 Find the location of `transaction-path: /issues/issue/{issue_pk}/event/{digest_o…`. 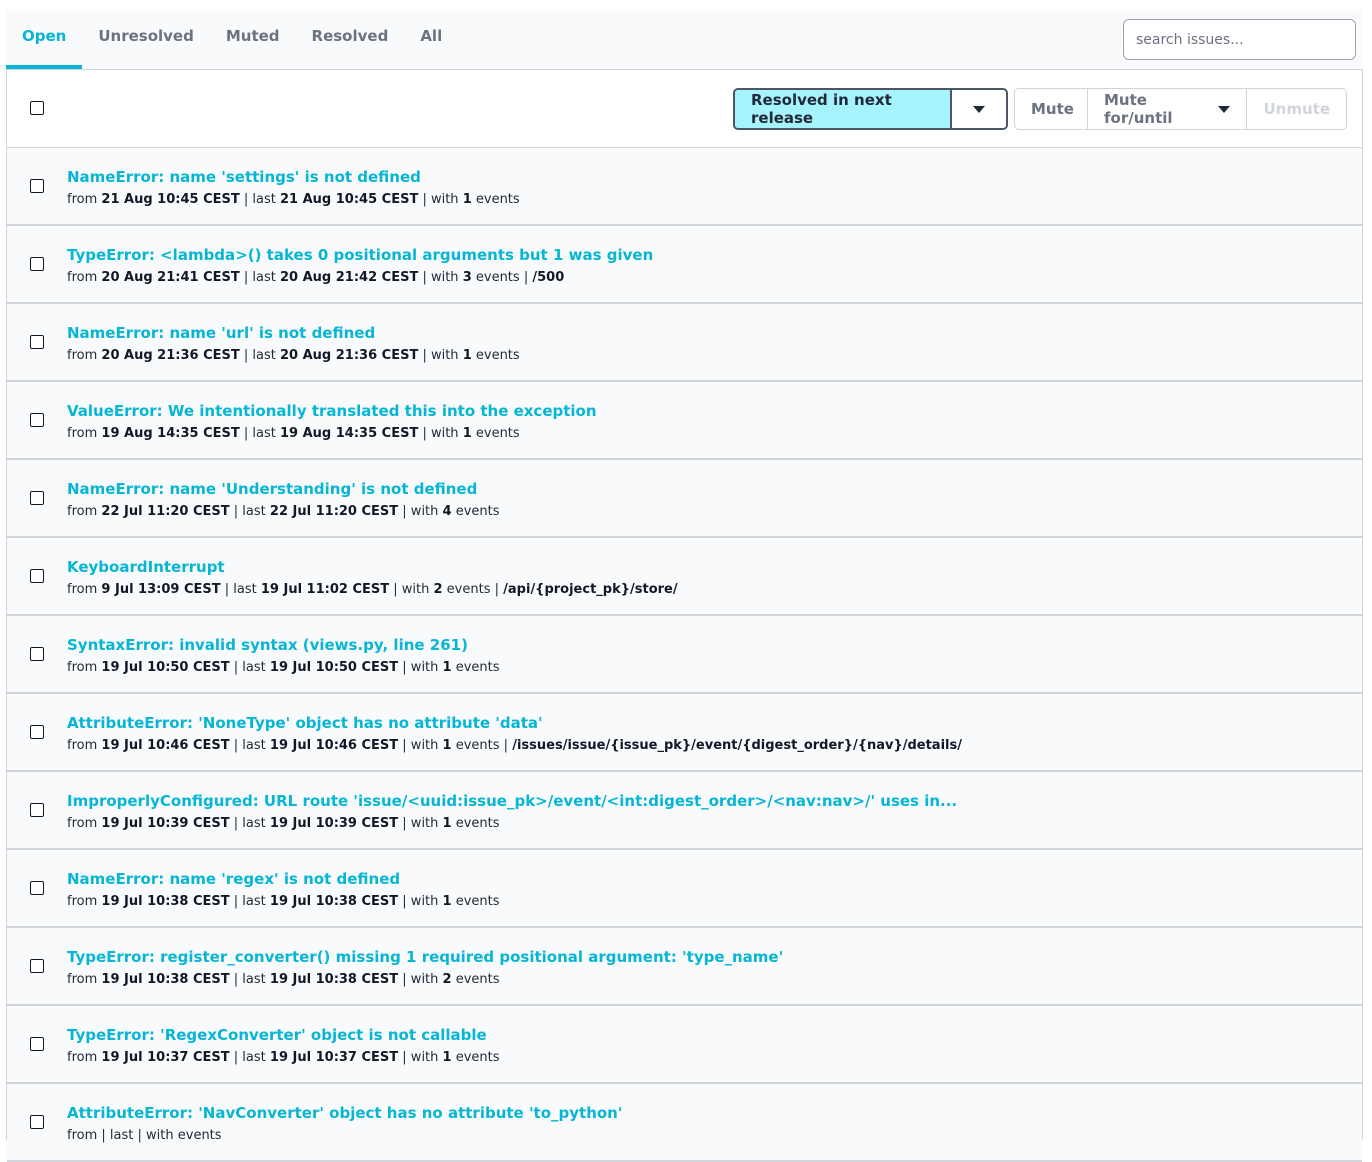

transaction-path: /issues/issue/{issue_pk}/event/{digest_o… is located at coordinates (737, 745).